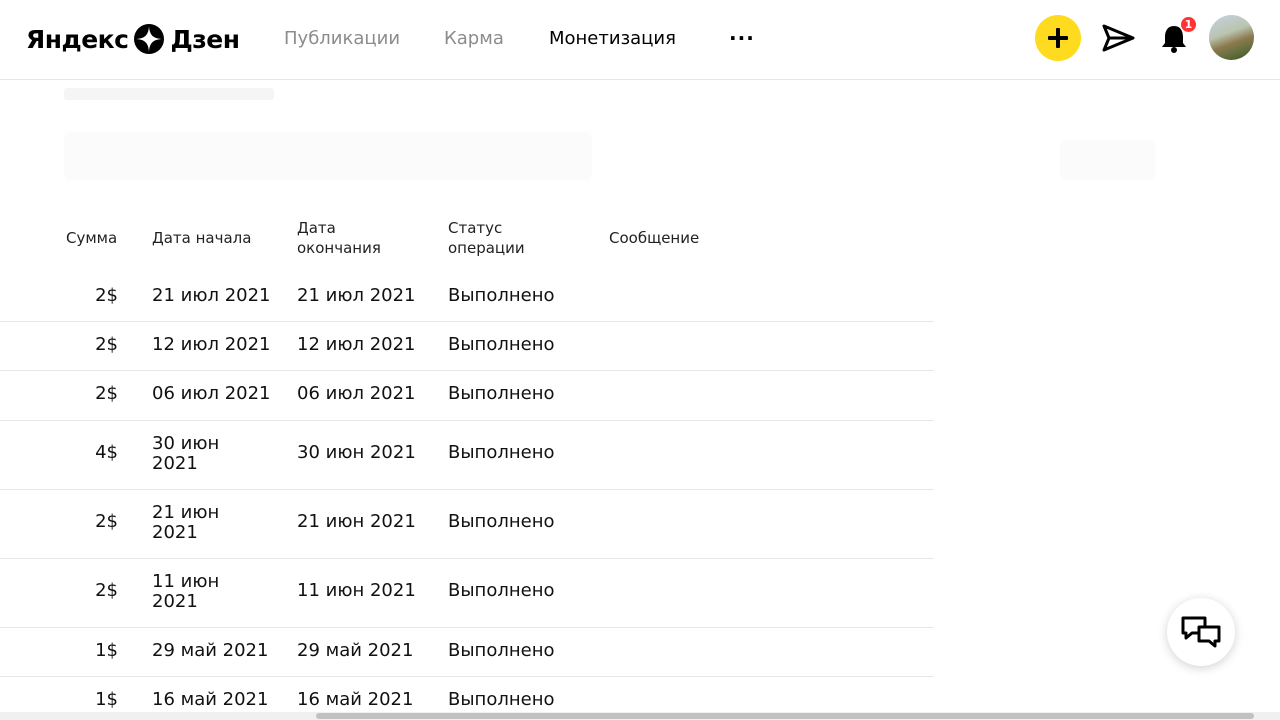  Describe the element at coordinates (133, 39) in the screenshot. I see `logo: Яндекс Дзен` at that location.